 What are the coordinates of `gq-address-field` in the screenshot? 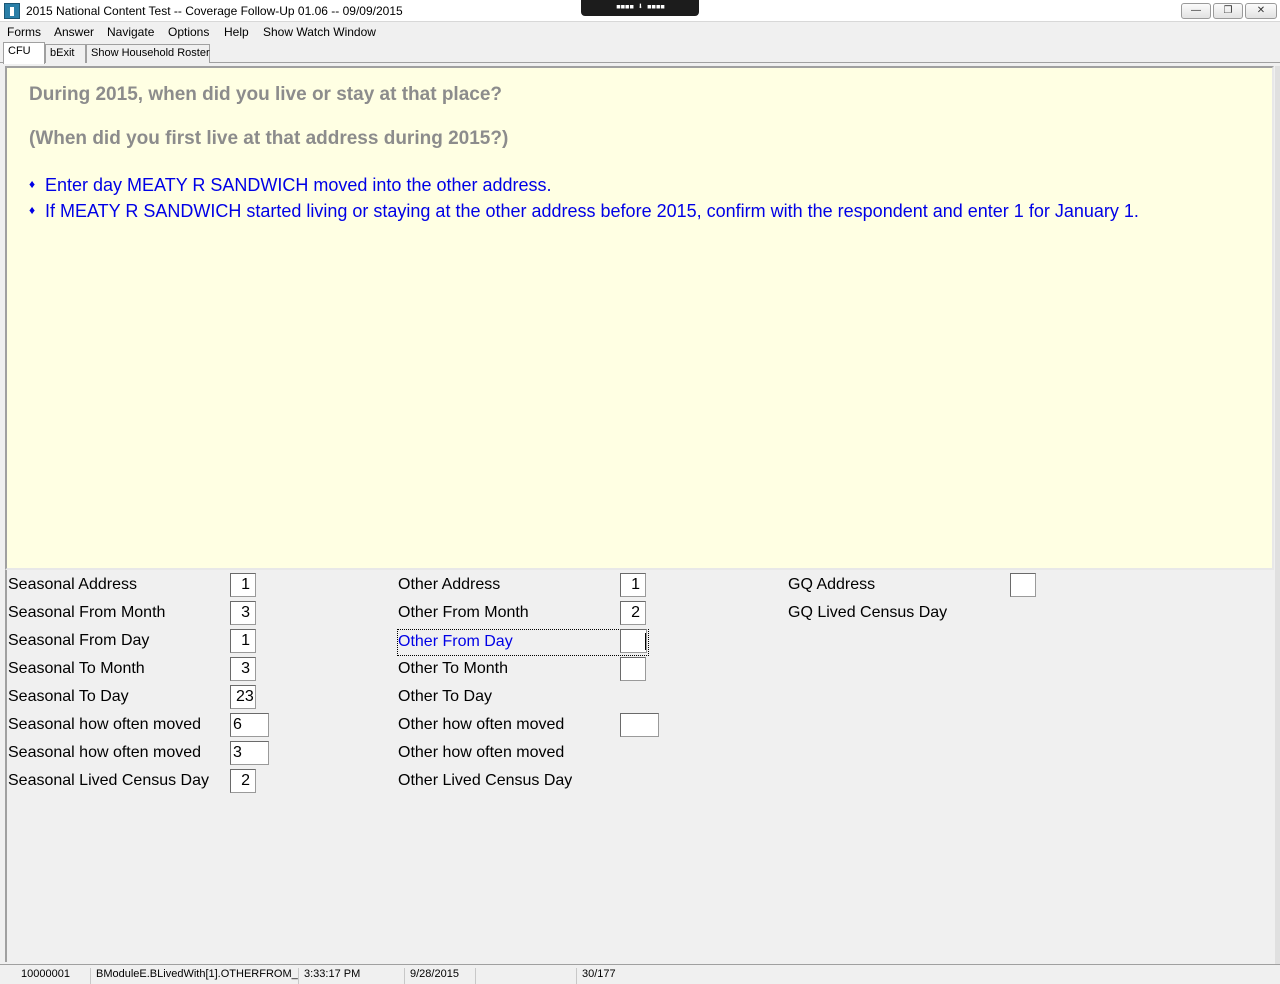 It's located at (1023, 585).